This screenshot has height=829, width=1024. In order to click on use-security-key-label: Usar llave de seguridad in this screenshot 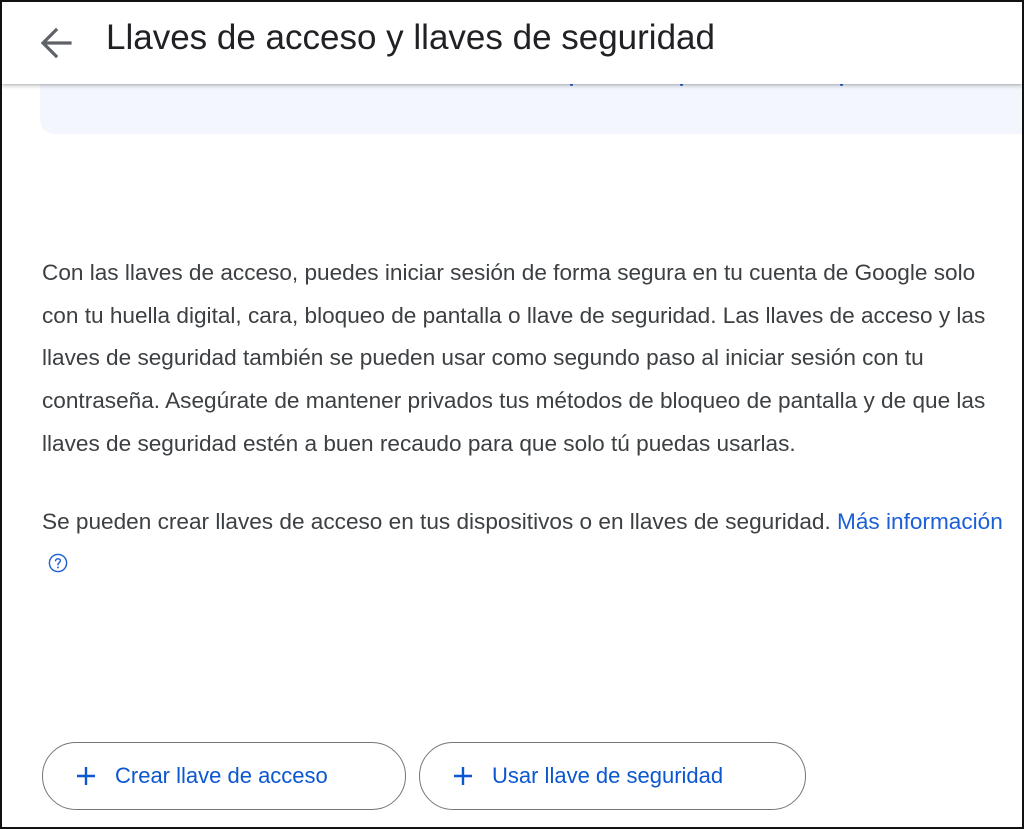, I will do `click(608, 775)`.